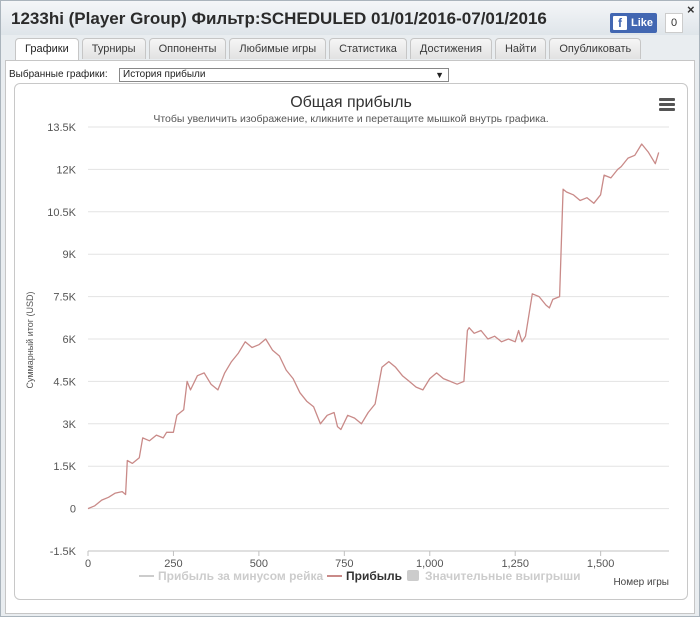  I want to click on x-axis-label: Номер игры, so click(641, 582).